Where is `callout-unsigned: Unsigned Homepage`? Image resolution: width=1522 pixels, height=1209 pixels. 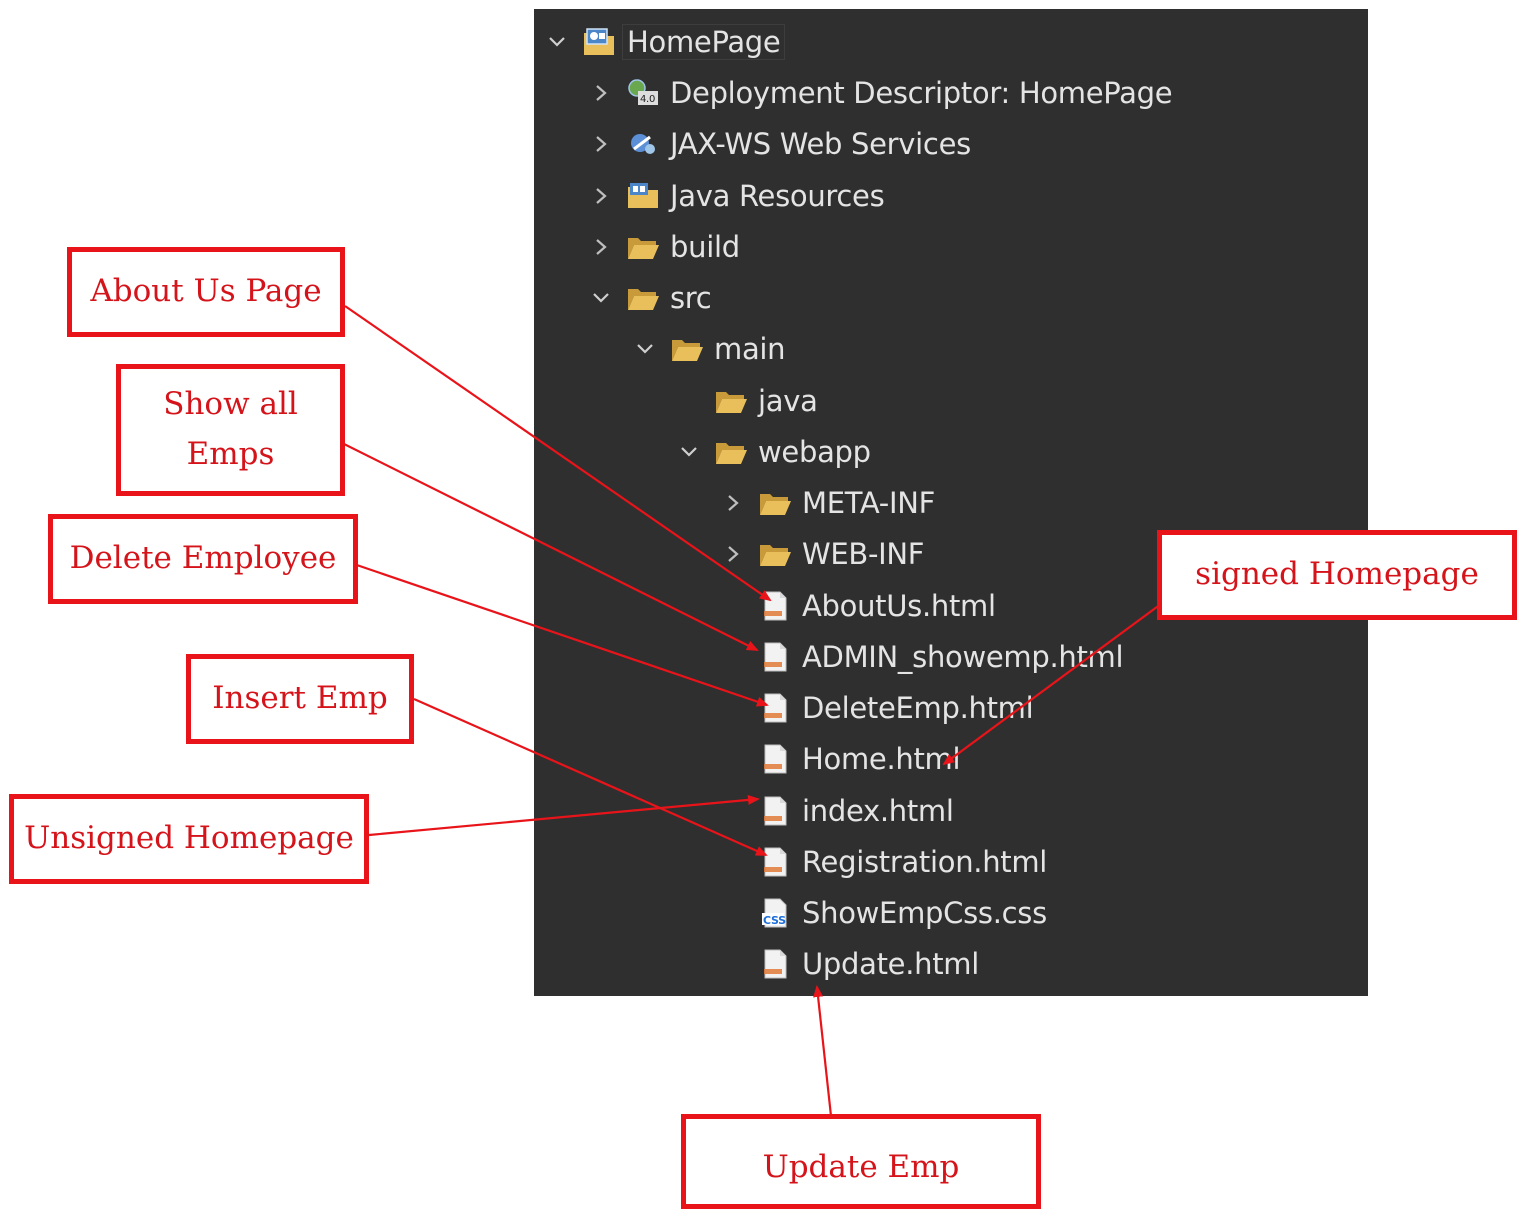
callout-unsigned: Unsigned Homepage is located at coordinates (189, 839).